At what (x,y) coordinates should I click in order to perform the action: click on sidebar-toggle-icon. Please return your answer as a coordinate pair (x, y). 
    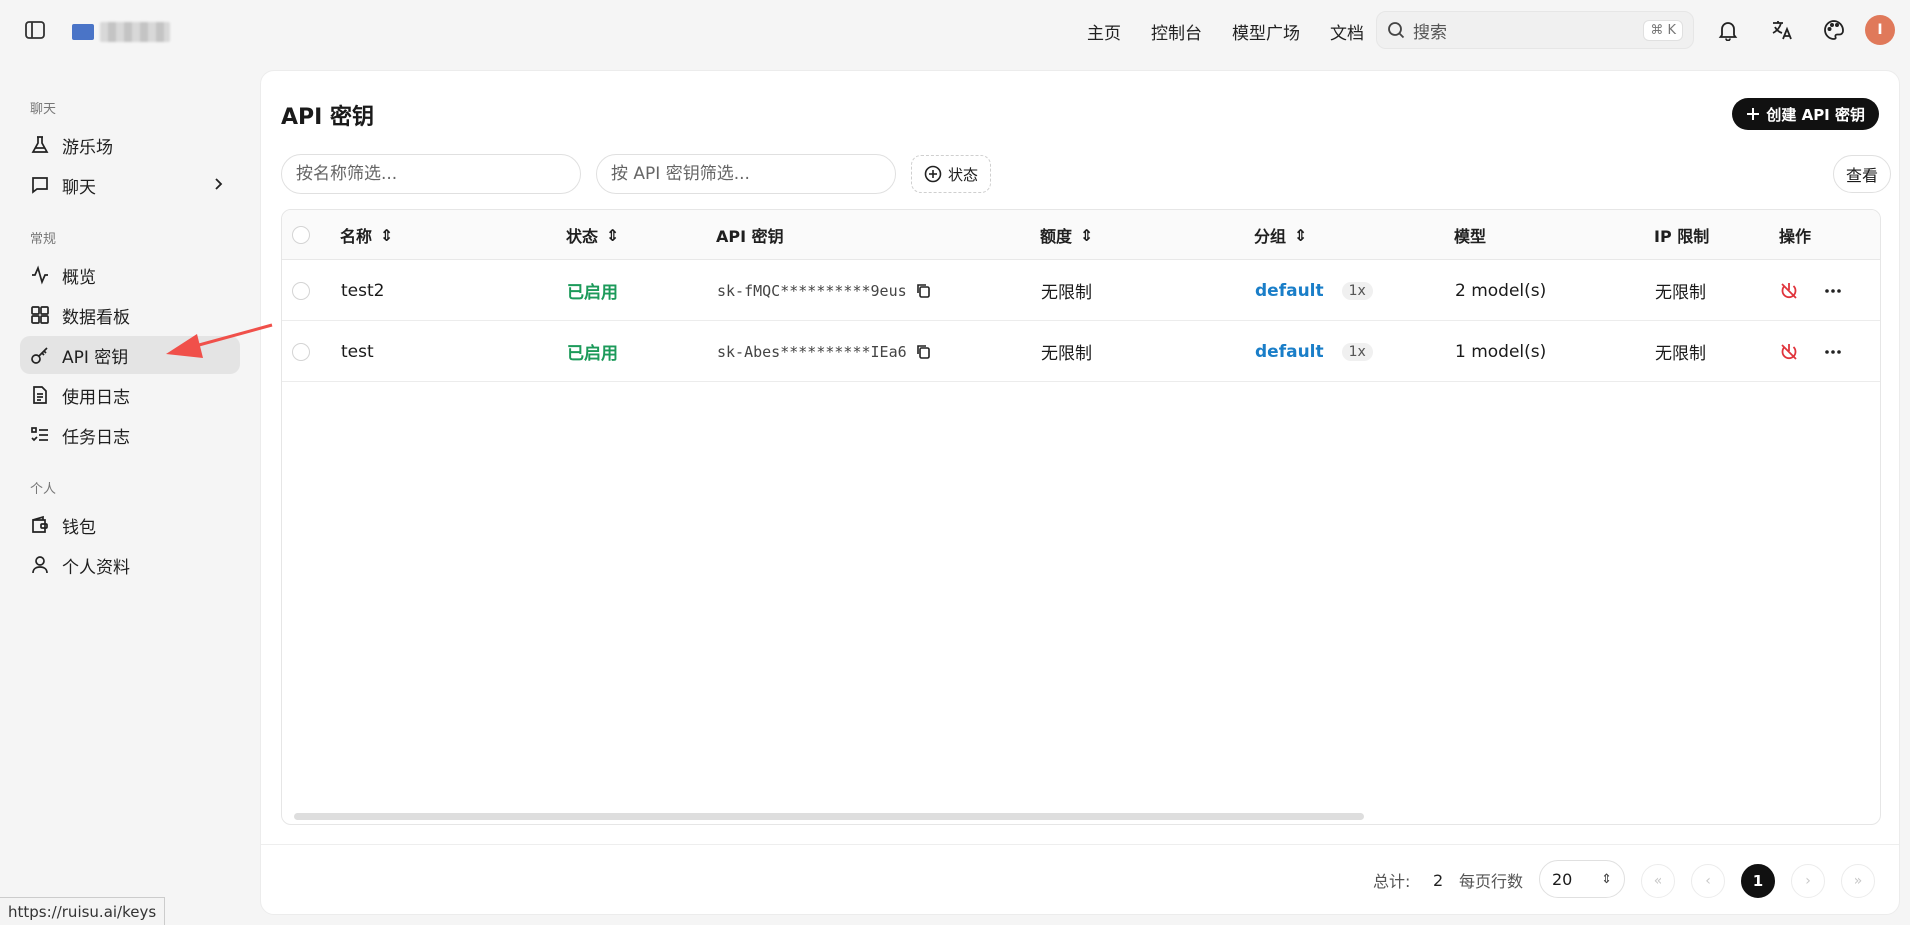
    Looking at the image, I should click on (35, 30).